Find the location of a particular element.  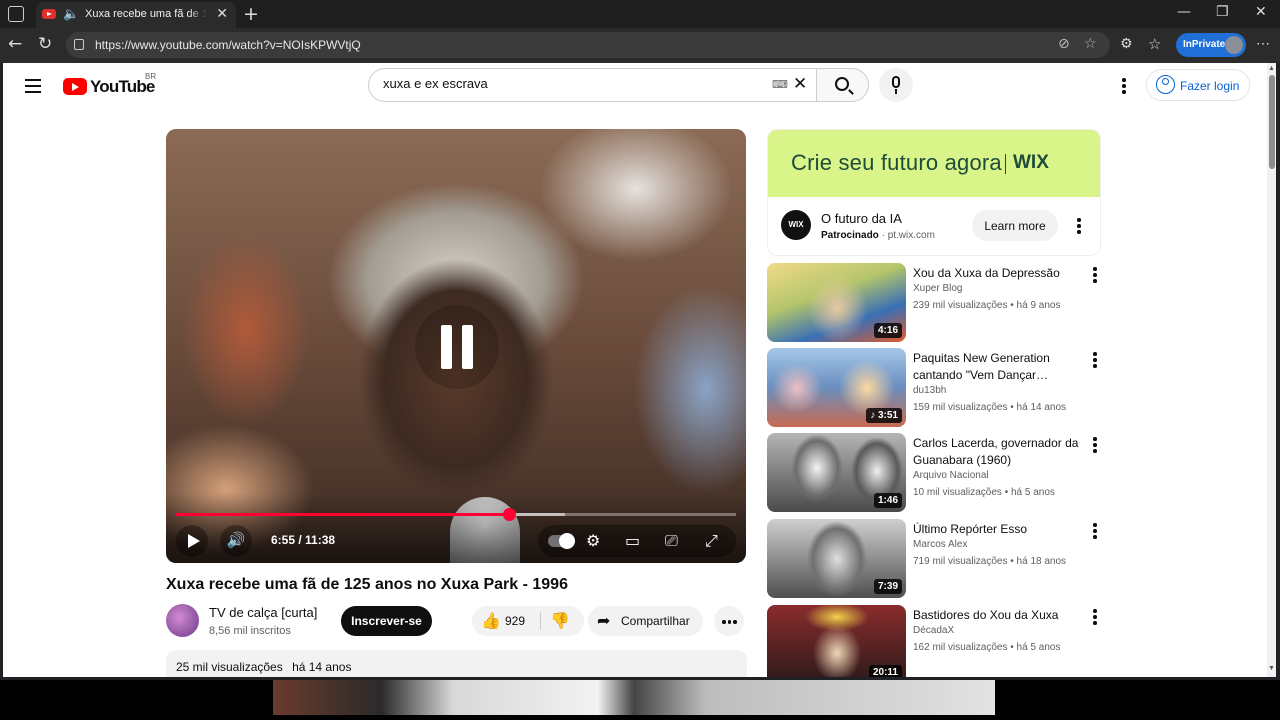

extensions-icon: ⚙ is located at coordinates (1126, 44).